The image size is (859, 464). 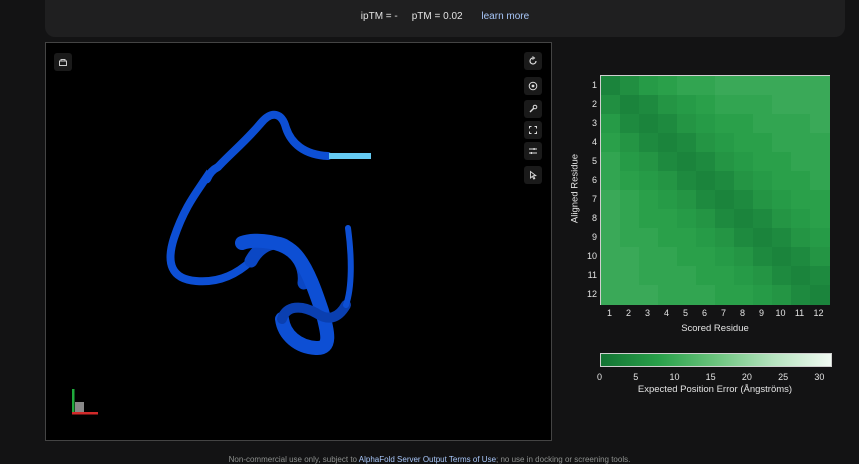 What do you see at coordinates (533, 61) in the screenshot?
I see `reset-icon` at bounding box center [533, 61].